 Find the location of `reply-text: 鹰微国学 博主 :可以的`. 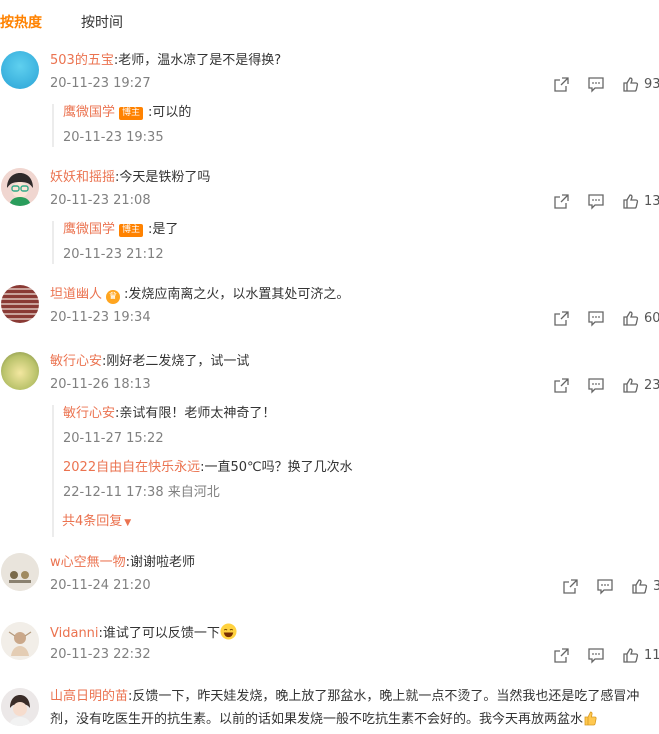

reply-text: 鹰微国学 博主 :可以的 is located at coordinates (127, 113).